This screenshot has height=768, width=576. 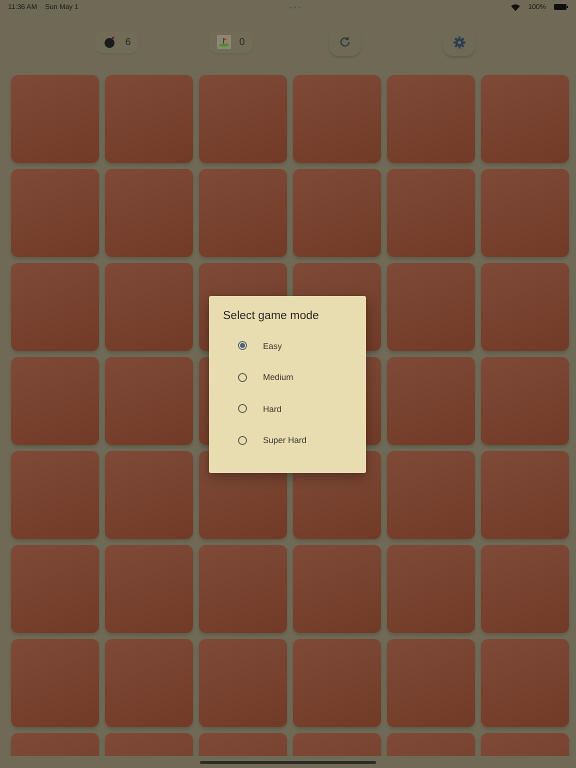 What do you see at coordinates (224, 42) in the screenshot?
I see `flag-icon` at bounding box center [224, 42].